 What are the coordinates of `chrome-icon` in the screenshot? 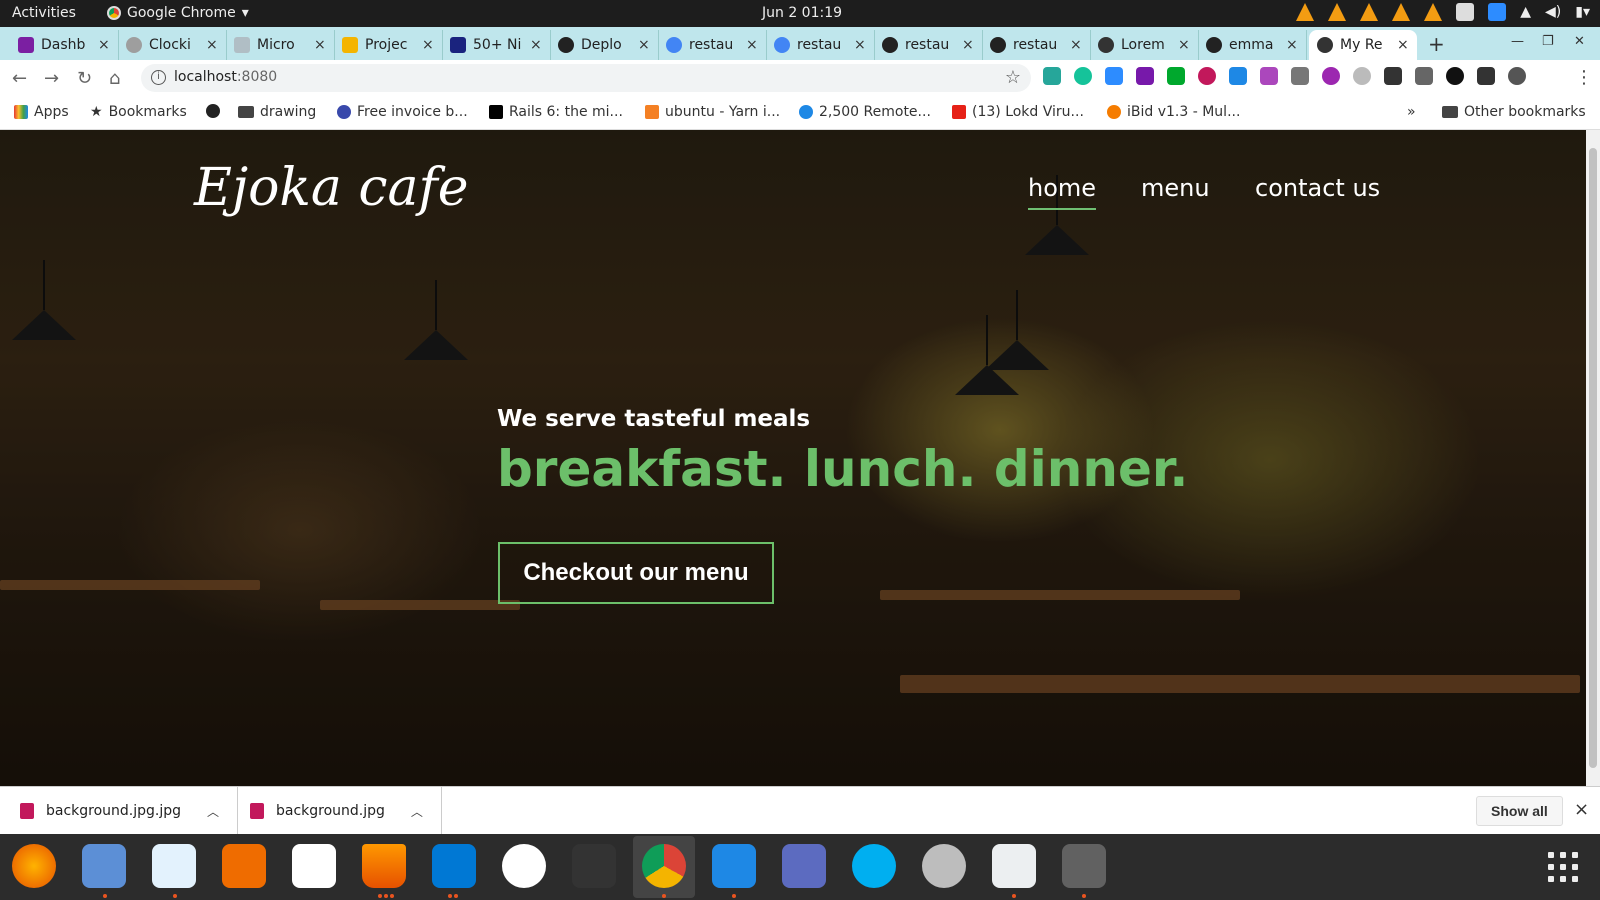 It's located at (664, 866).